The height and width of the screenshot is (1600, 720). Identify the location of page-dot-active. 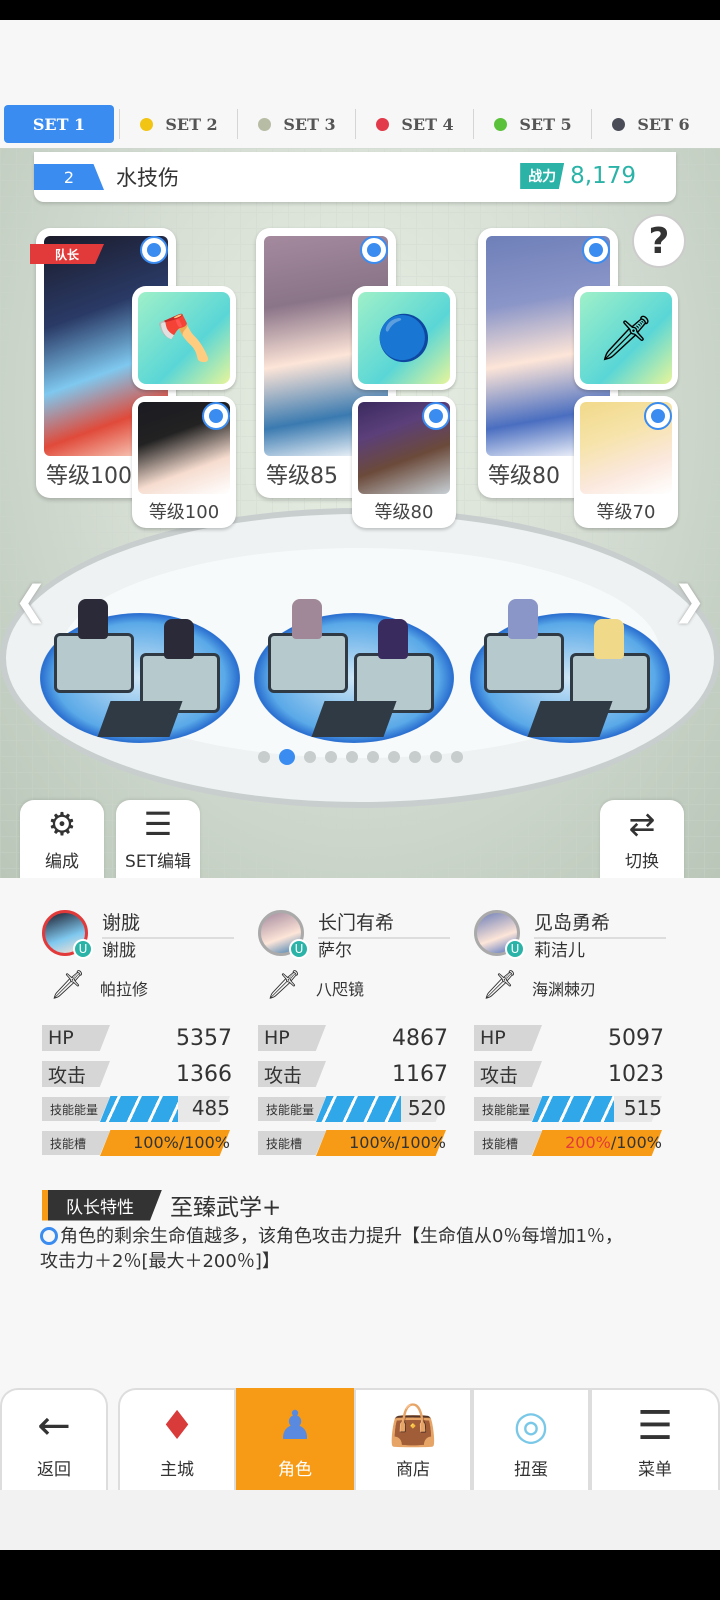
(286, 757).